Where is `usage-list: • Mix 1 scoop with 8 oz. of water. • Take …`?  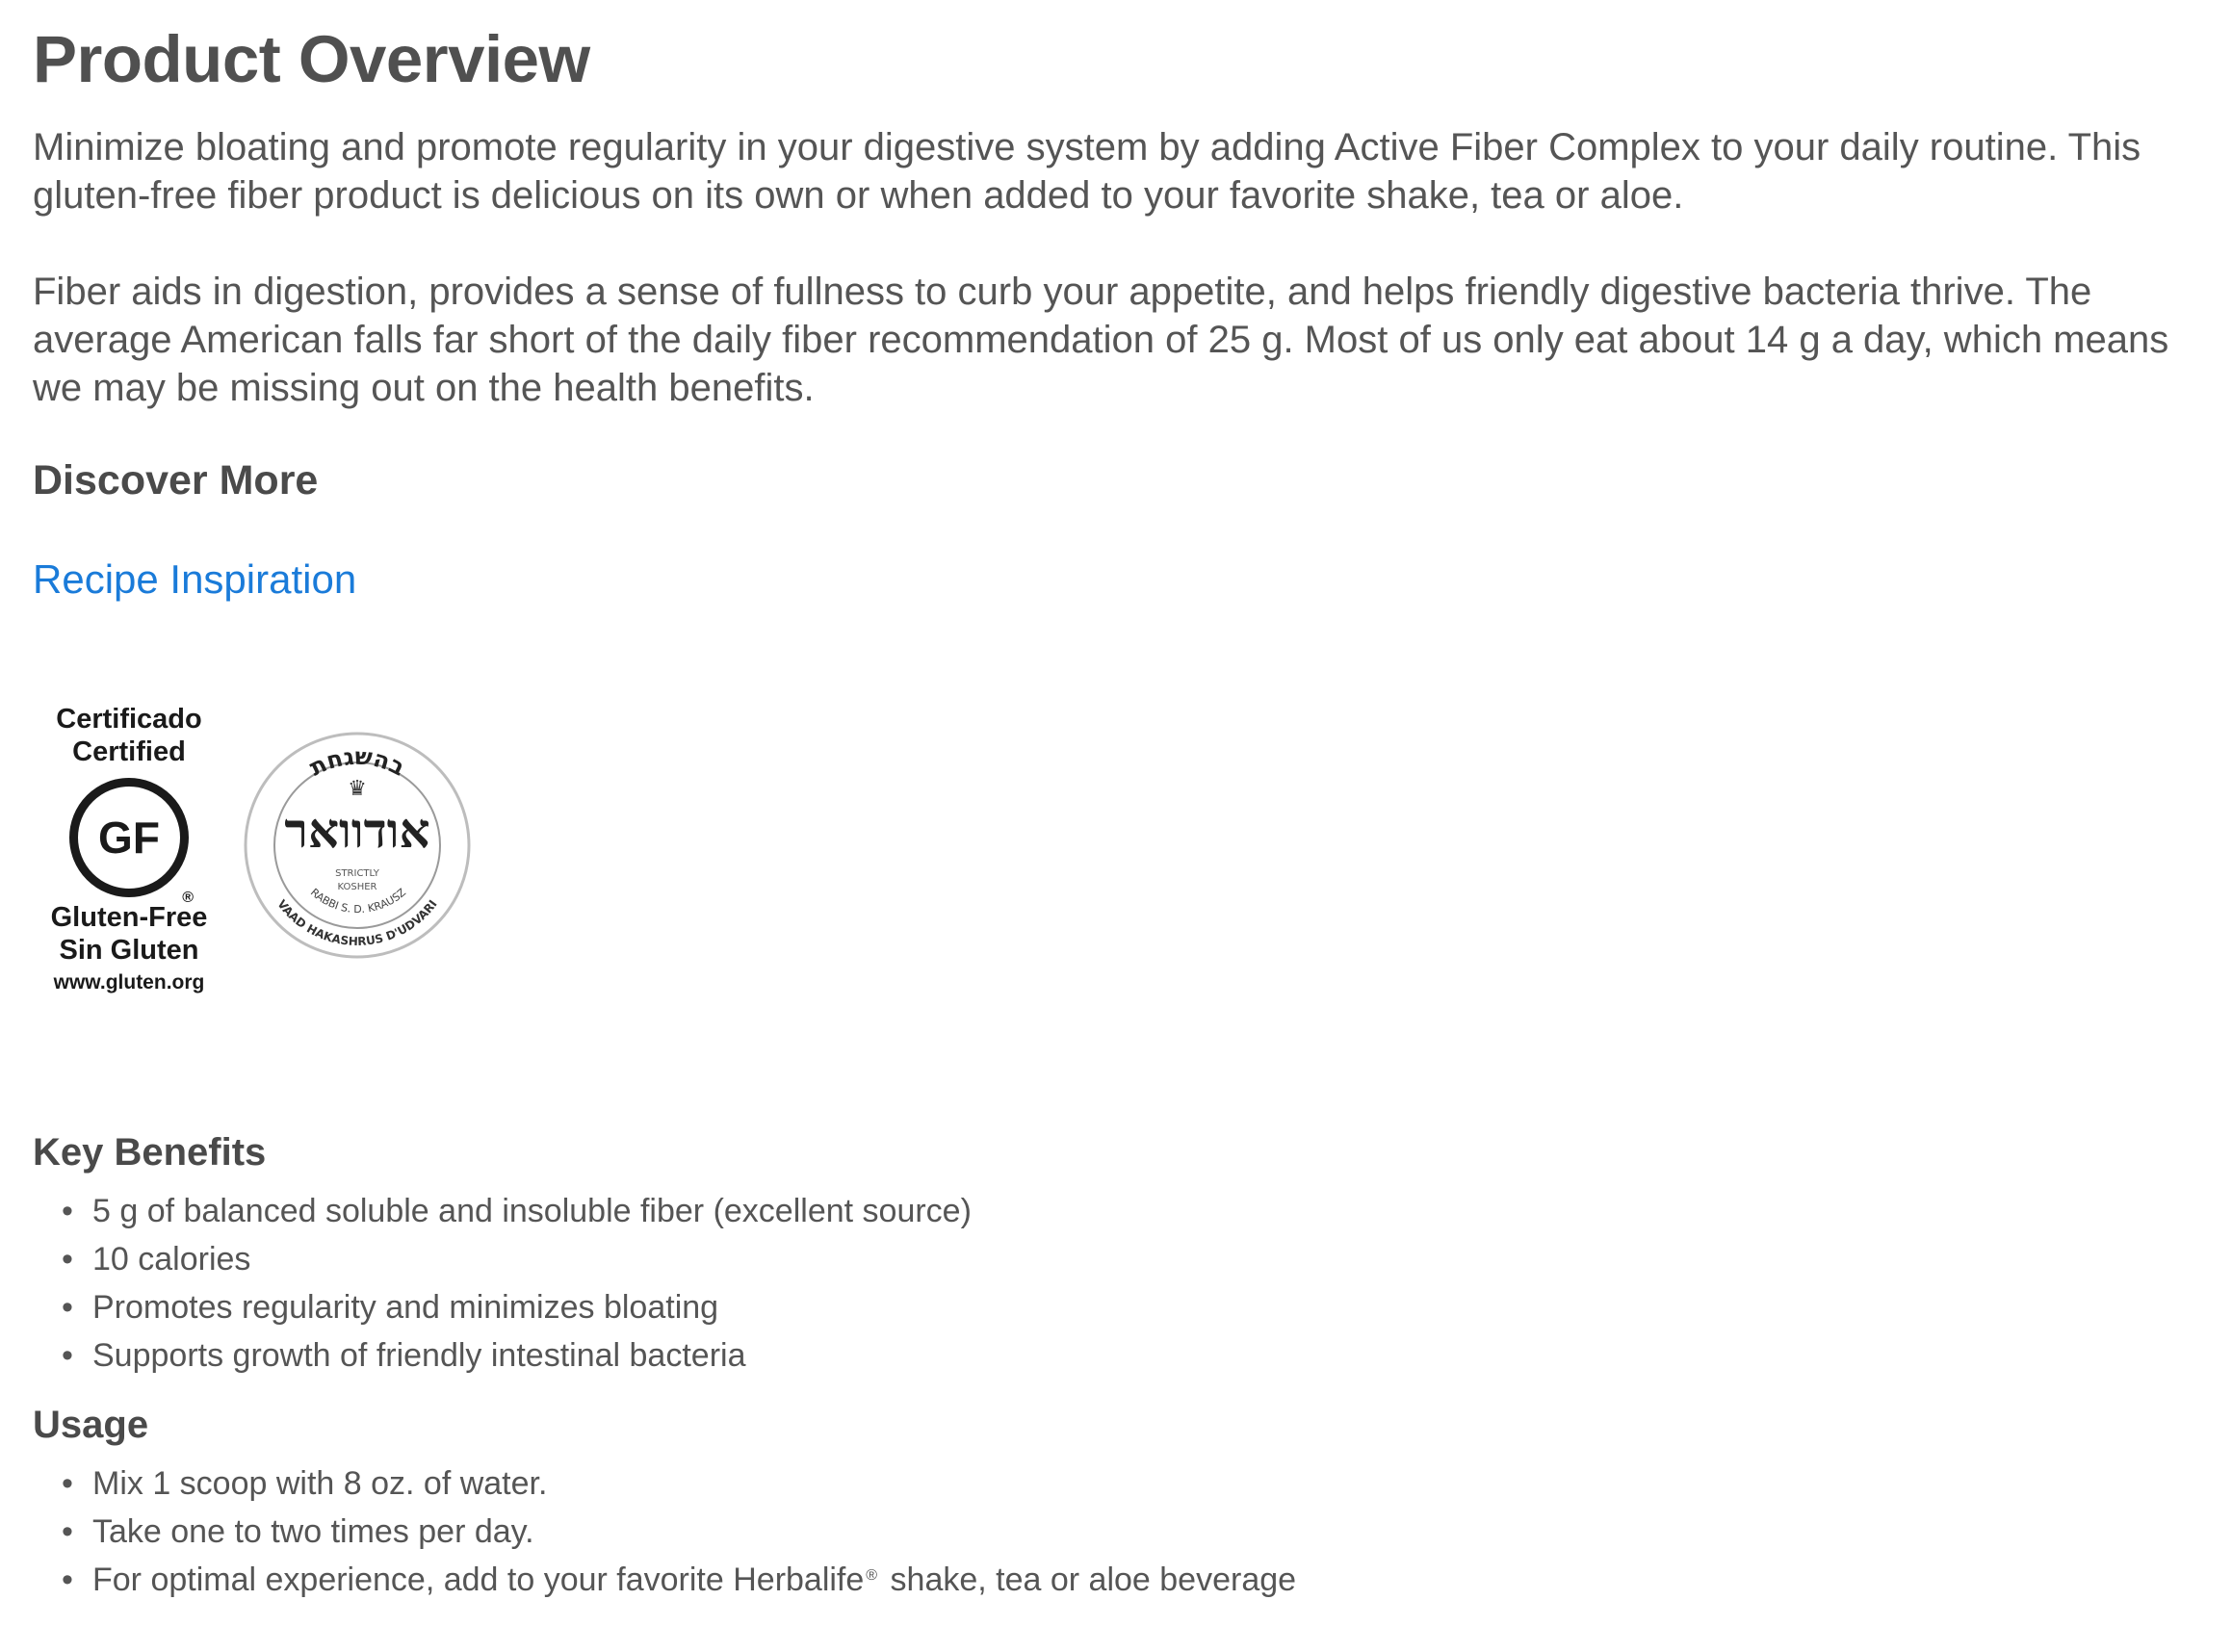 usage-list: • Mix 1 scoop with 8 oz. of water. • Take … is located at coordinates (679, 1531).